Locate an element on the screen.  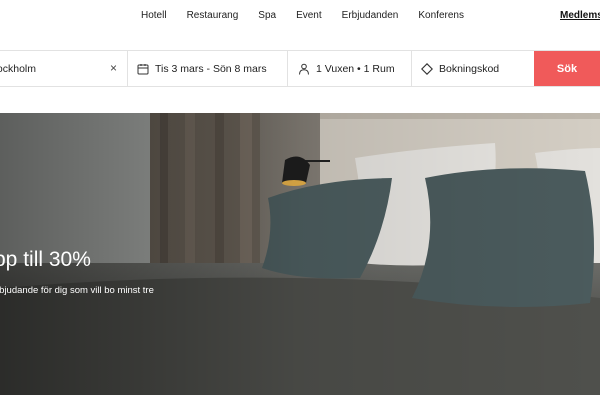
destination-field: tockholm × is located at coordinates (64, 68).